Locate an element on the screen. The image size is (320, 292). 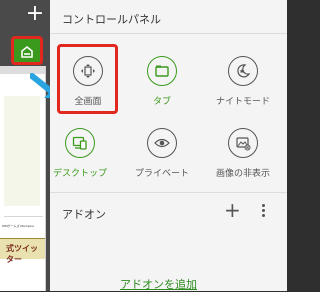
tabs-tile: タブ is located at coordinates (162, 81).